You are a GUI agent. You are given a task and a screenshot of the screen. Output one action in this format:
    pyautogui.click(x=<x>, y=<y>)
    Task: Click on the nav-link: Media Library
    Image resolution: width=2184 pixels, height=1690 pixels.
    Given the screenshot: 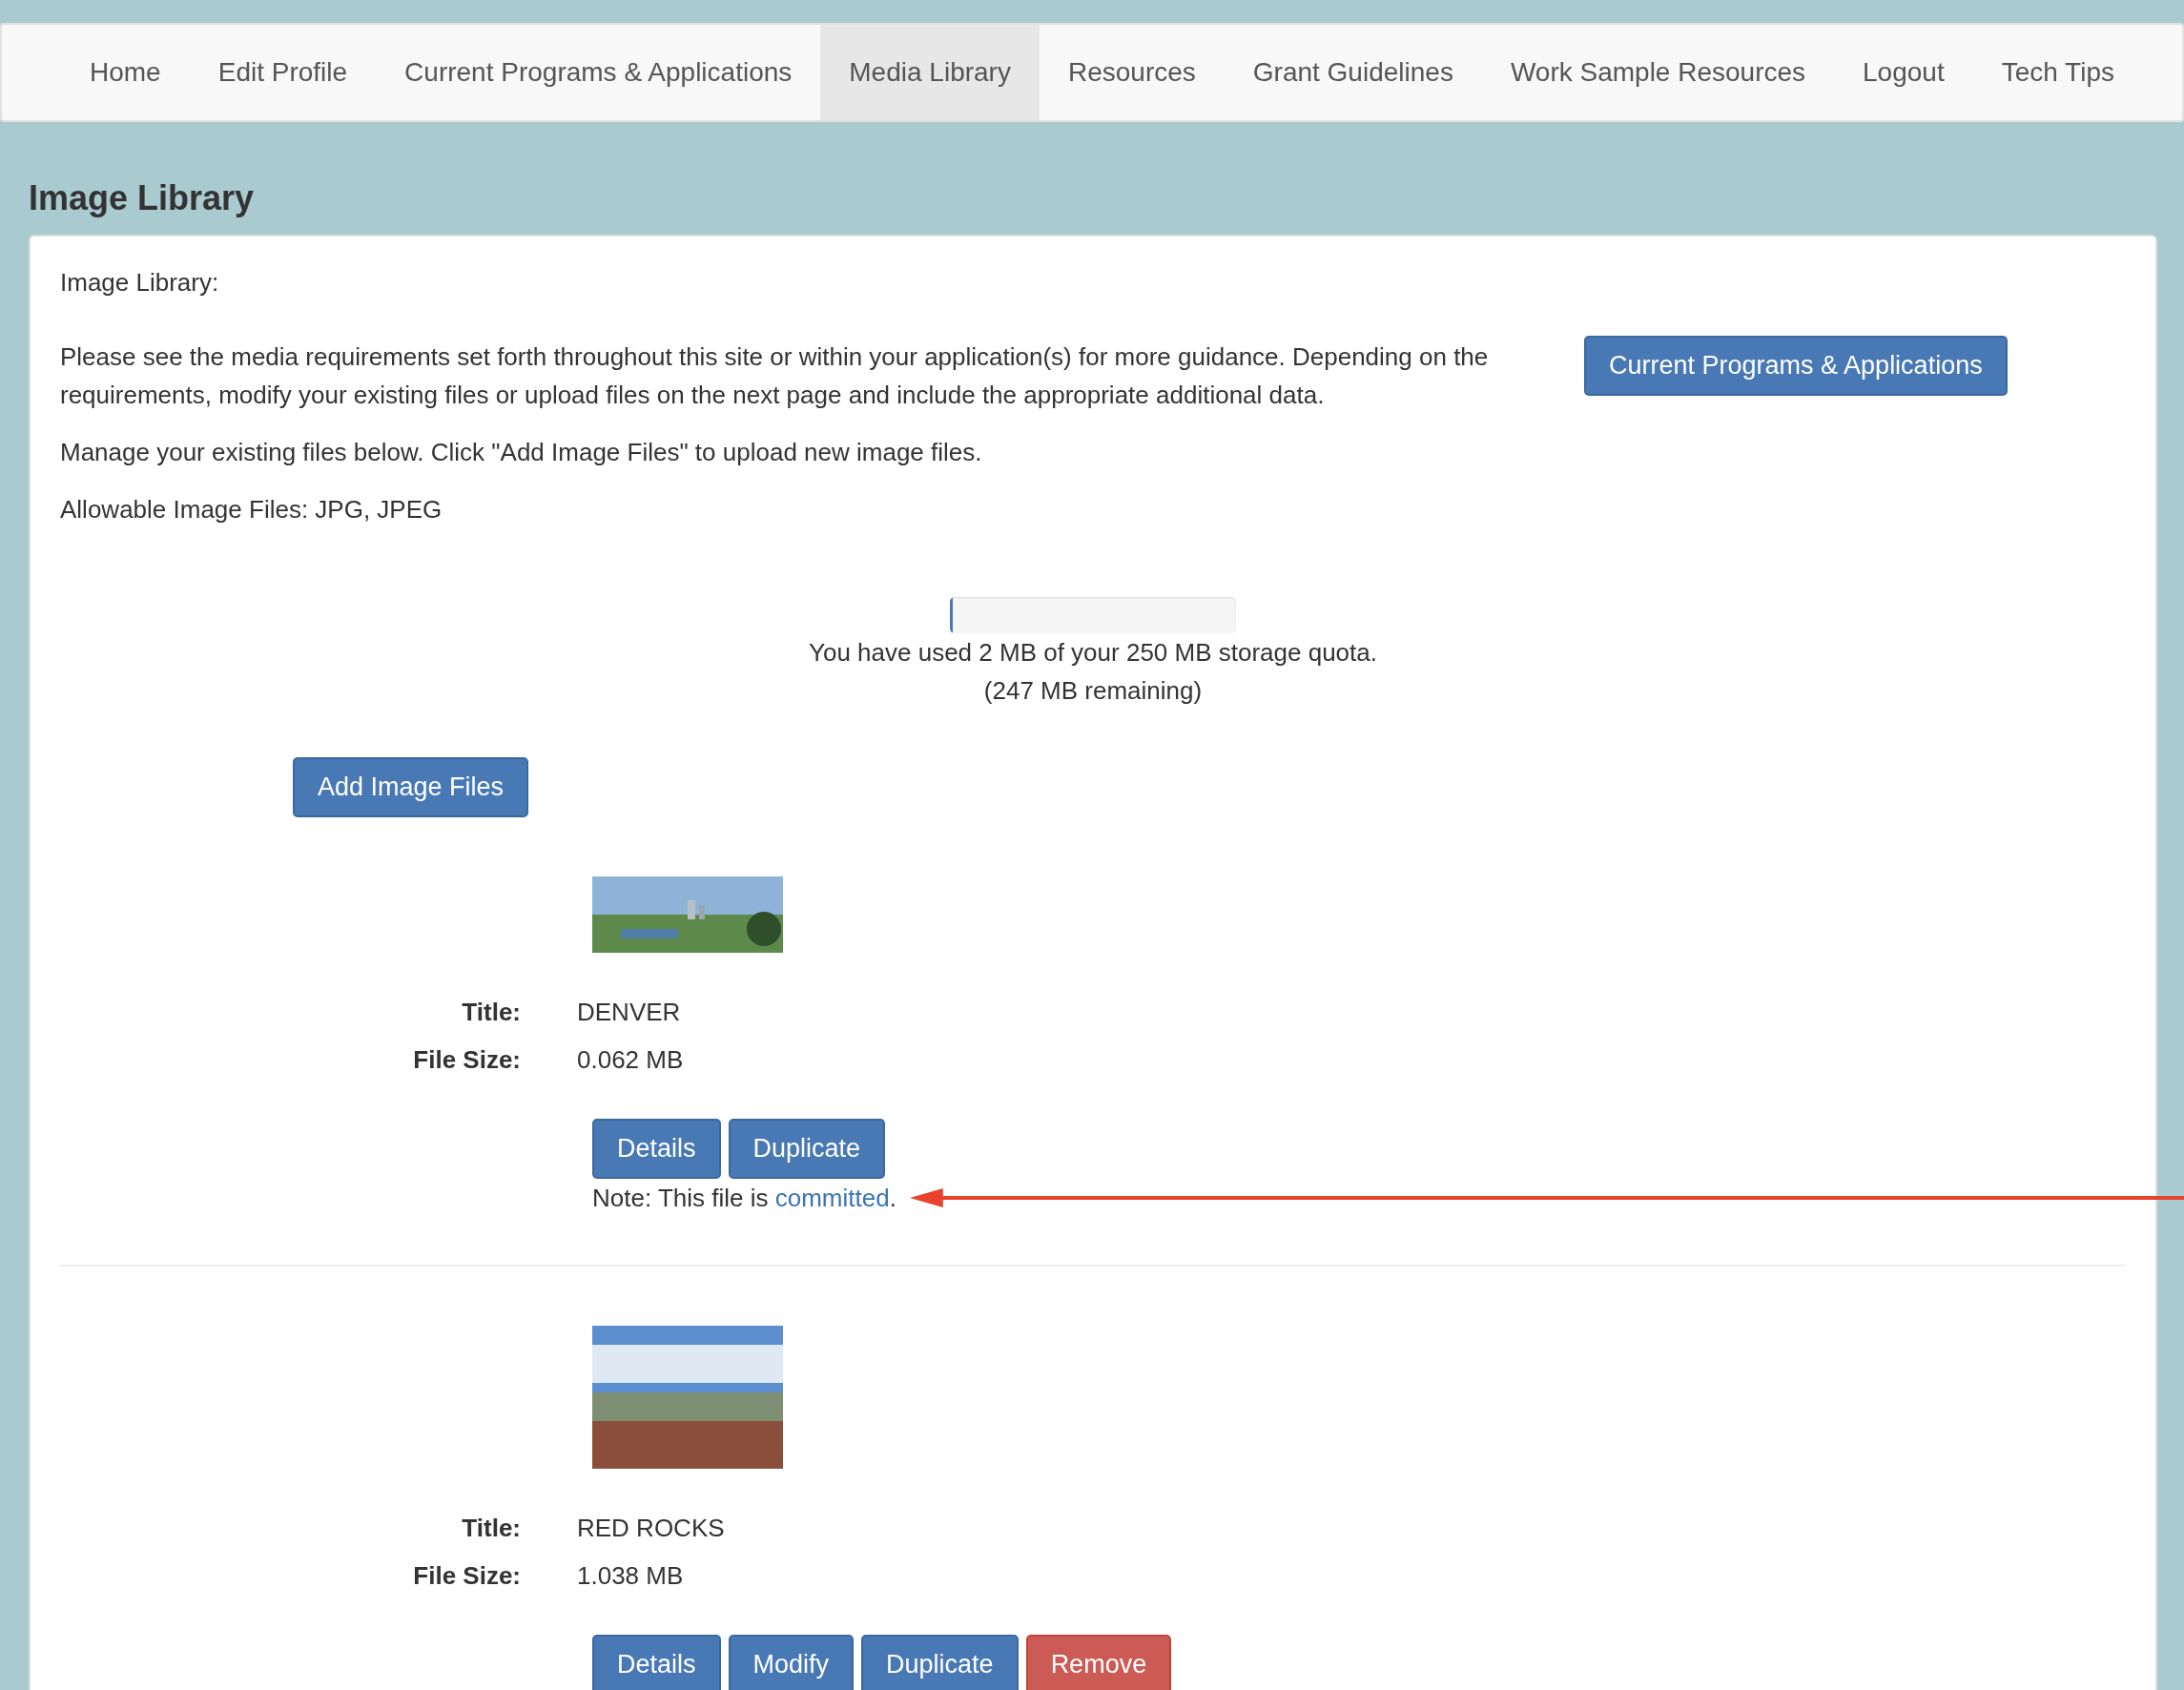 What is the action you would take?
    pyautogui.click(x=930, y=72)
    